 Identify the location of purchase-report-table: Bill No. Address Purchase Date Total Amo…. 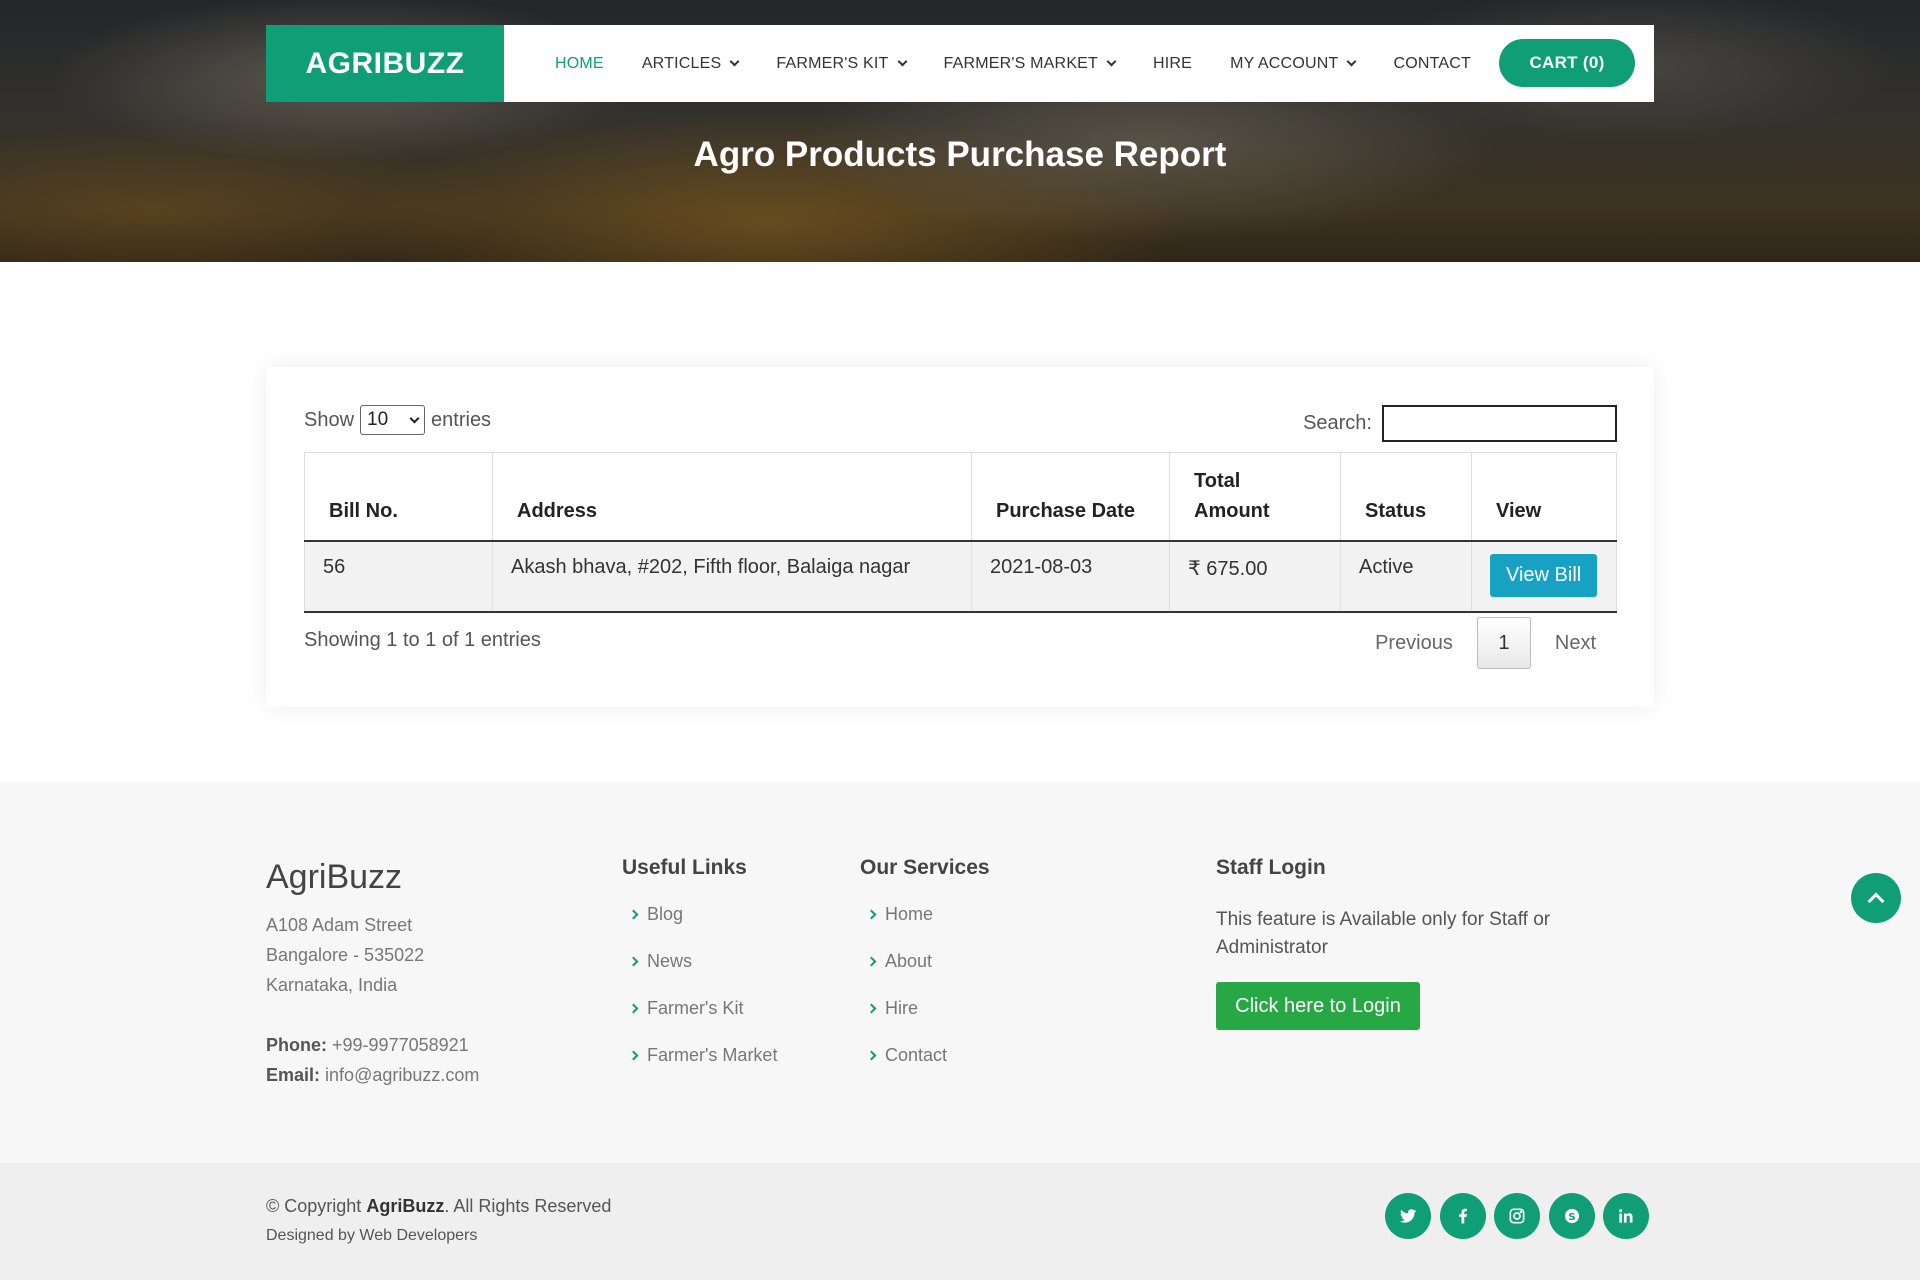
(960, 532).